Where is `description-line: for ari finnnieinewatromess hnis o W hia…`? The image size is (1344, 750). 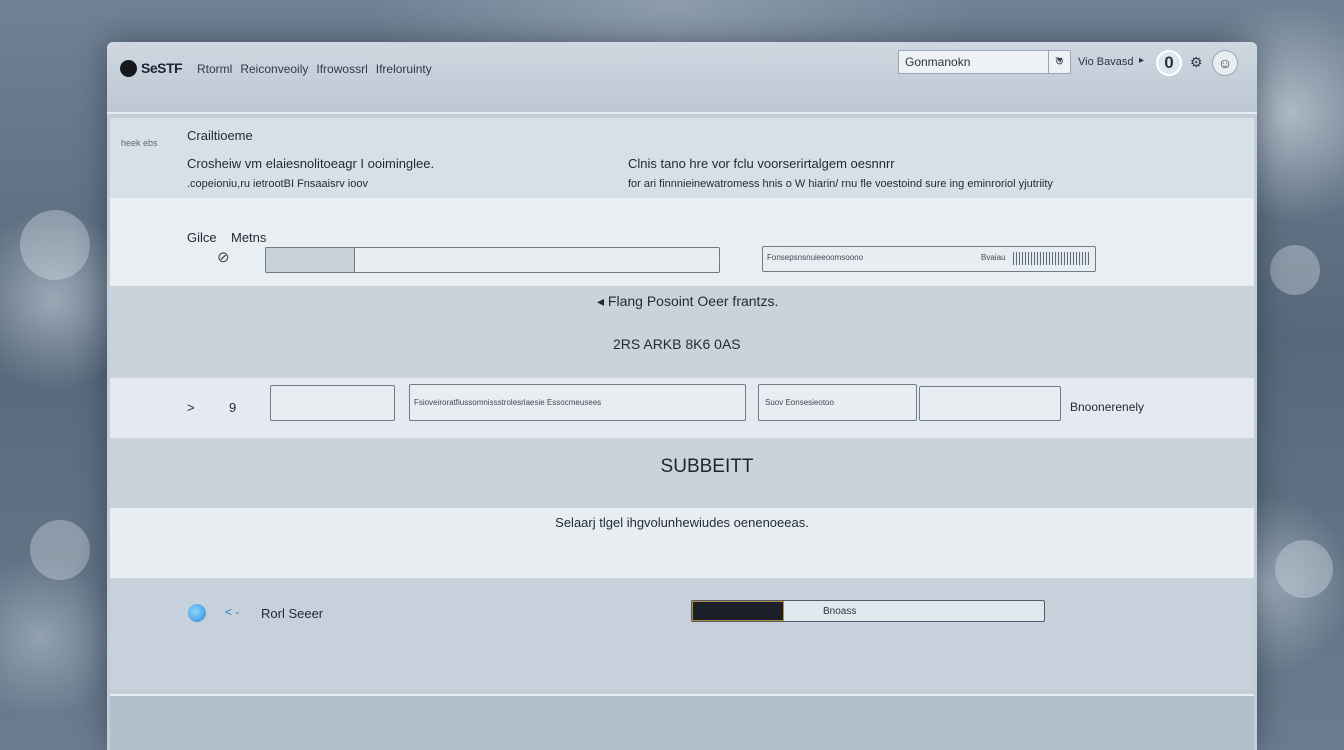 description-line: for ari finnnieinewatromess hnis o W hia… is located at coordinates (840, 184).